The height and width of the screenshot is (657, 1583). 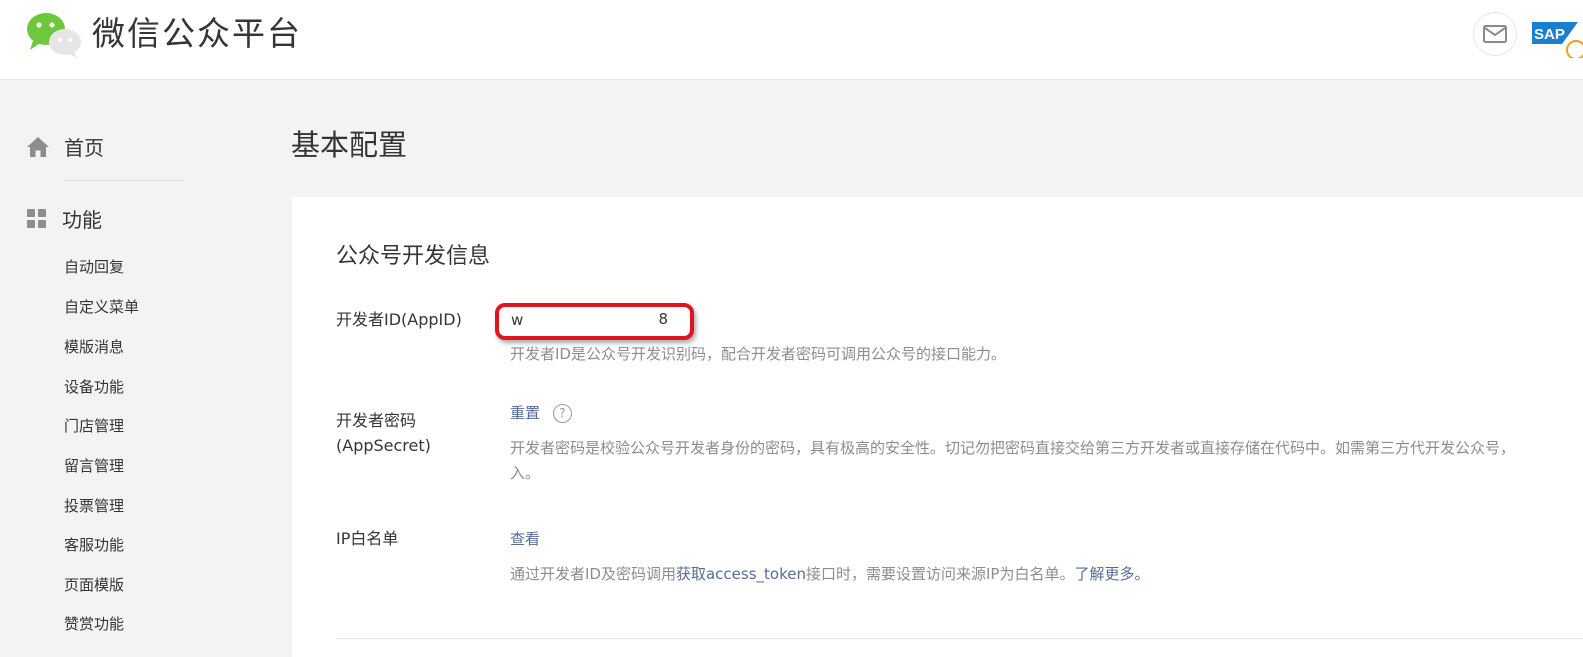 What do you see at coordinates (367, 538) in the screenshot?
I see `ip-whitelist-label: IP白名单` at bounding box center [367, 538].